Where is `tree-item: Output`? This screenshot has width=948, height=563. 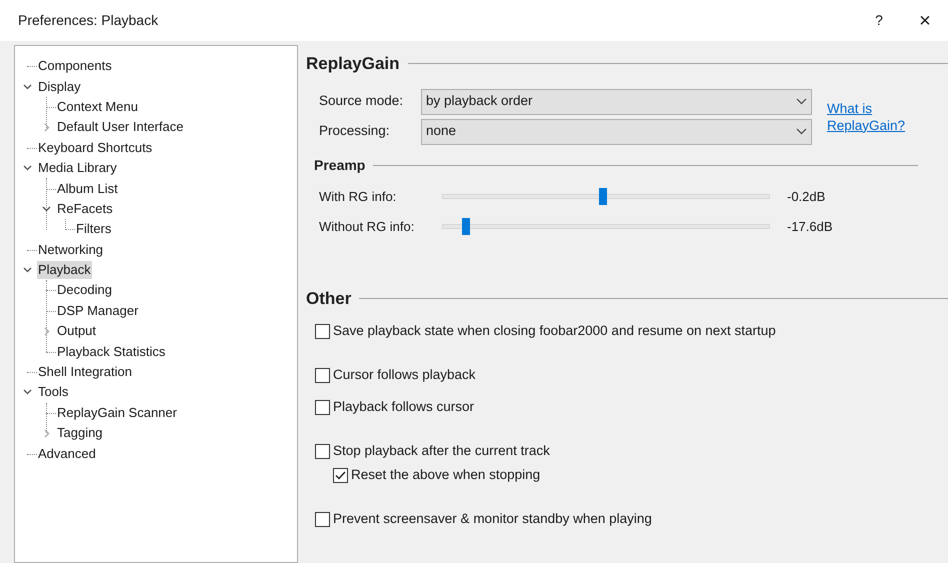 tree-item: Output is located at coordinates (77, 331).